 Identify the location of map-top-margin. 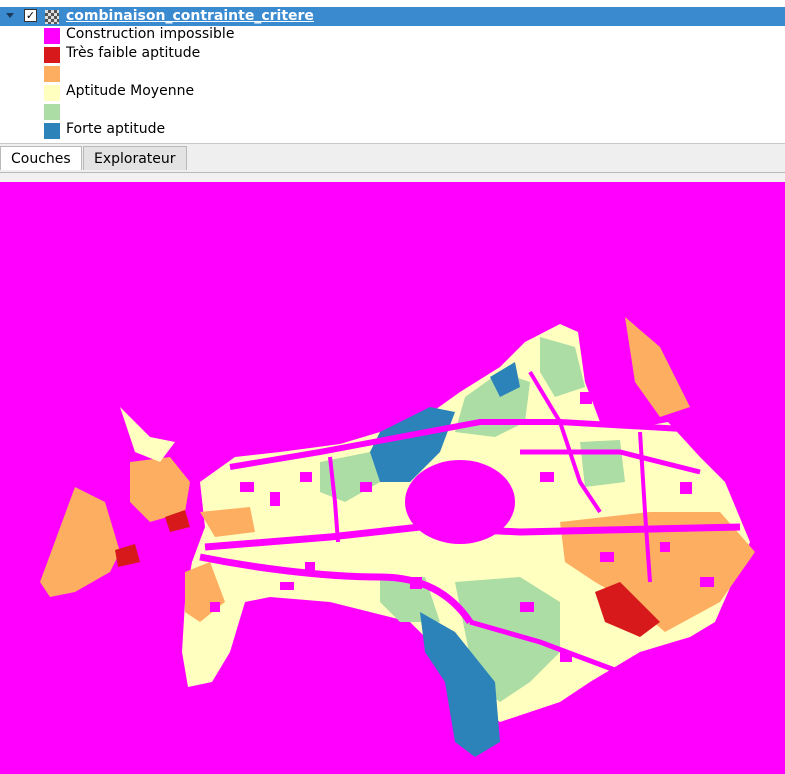
(392, 177).